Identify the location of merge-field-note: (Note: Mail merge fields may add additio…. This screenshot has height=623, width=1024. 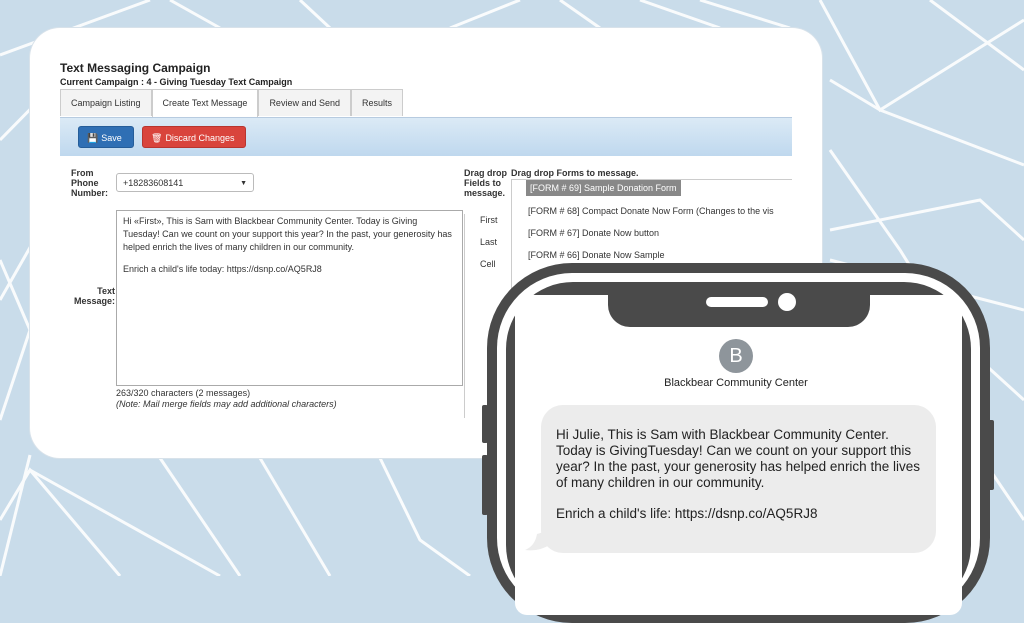
(226, 404).